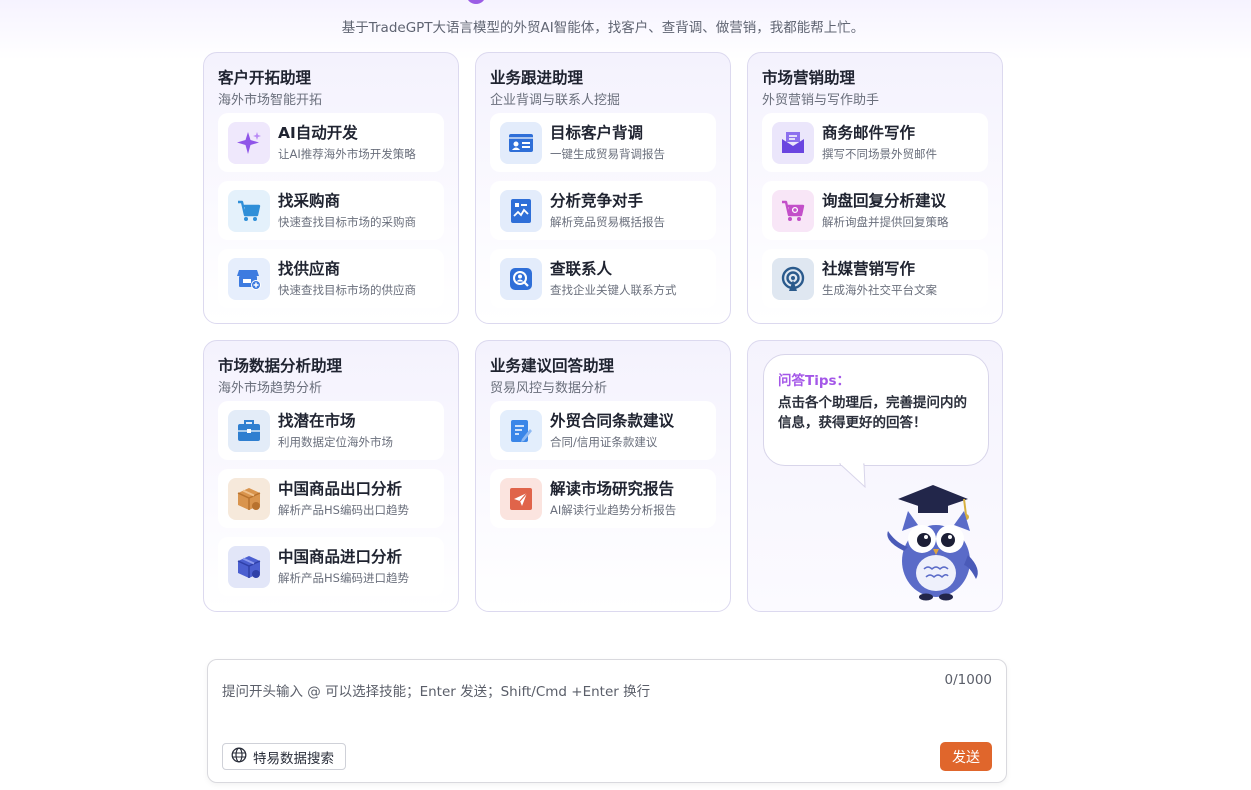 This screenshot has height=790, width=1251. I want to click on assistant-item-market-research: 解读市场研究报告 AI解读行业趋势分析报告, so click(603, 498).